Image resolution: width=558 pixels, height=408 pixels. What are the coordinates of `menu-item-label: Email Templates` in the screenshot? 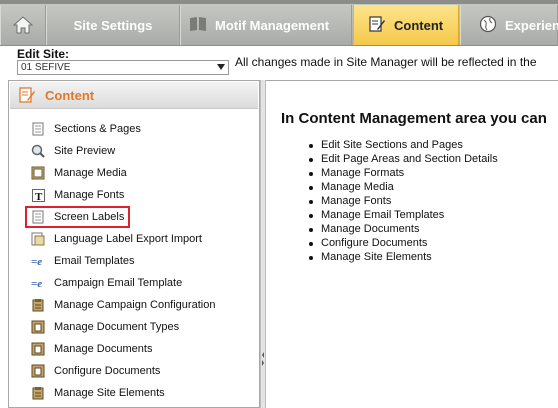 It's located at (94, 261).